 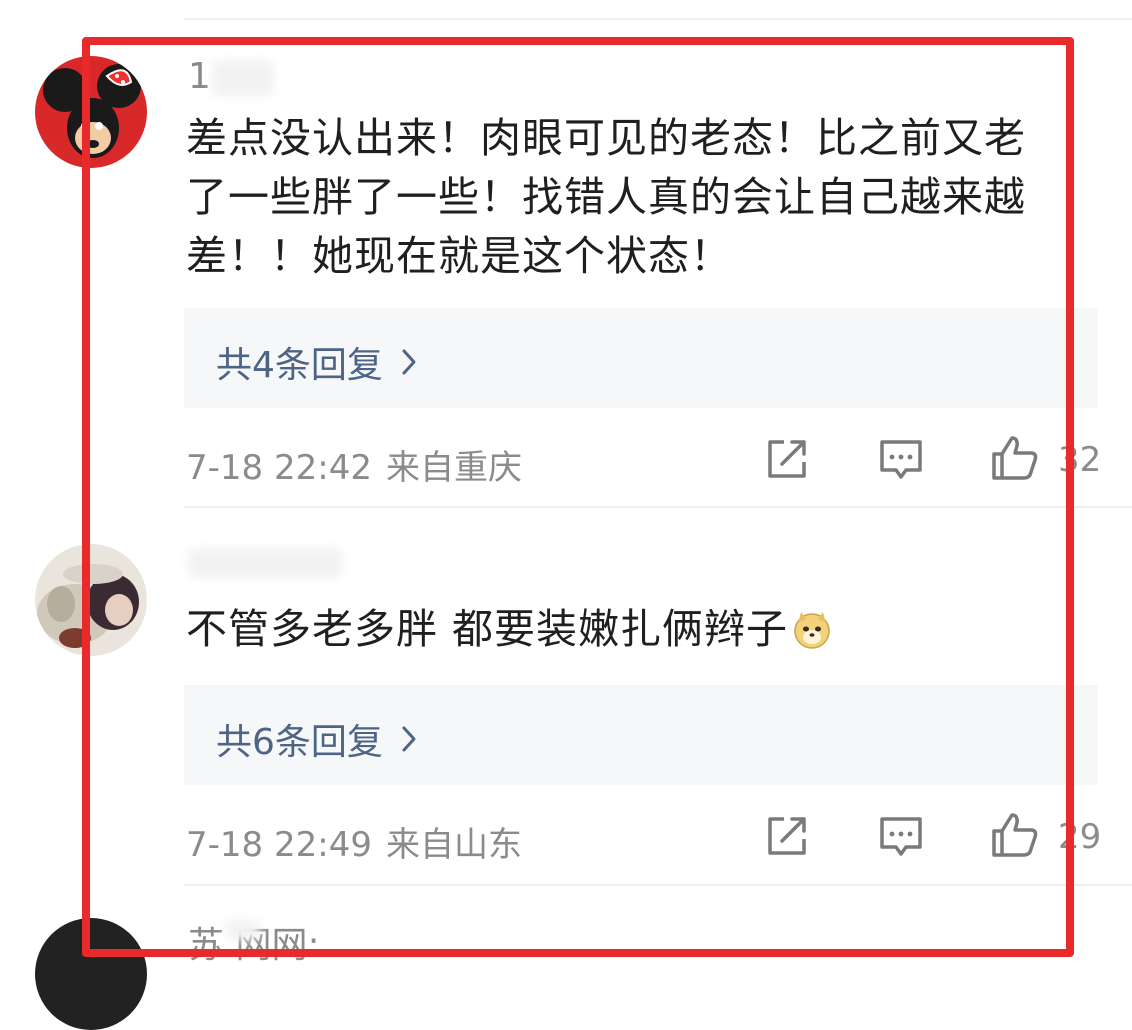 What do you see at coordinates (299, 739) in the screenshot?
I see `replies-link: 共6条回复` at bounding box center [299, 739].